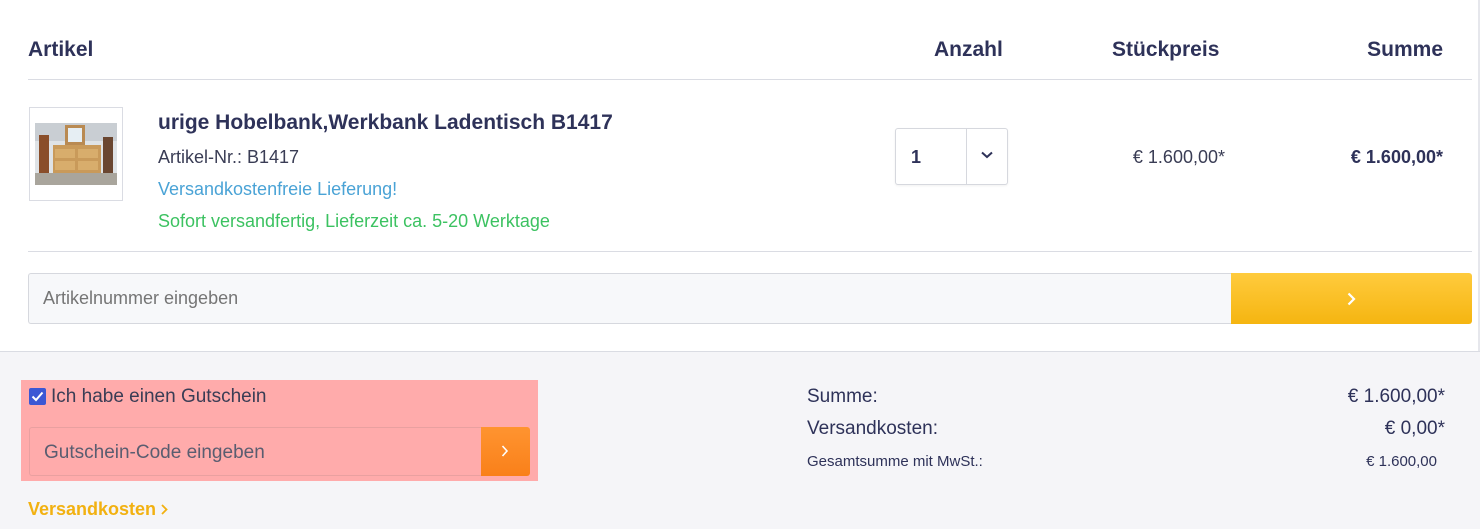 The width and height of the screenshot is (1480, 529). I want to click on quantity-dropdown-button, so click(986, 156).